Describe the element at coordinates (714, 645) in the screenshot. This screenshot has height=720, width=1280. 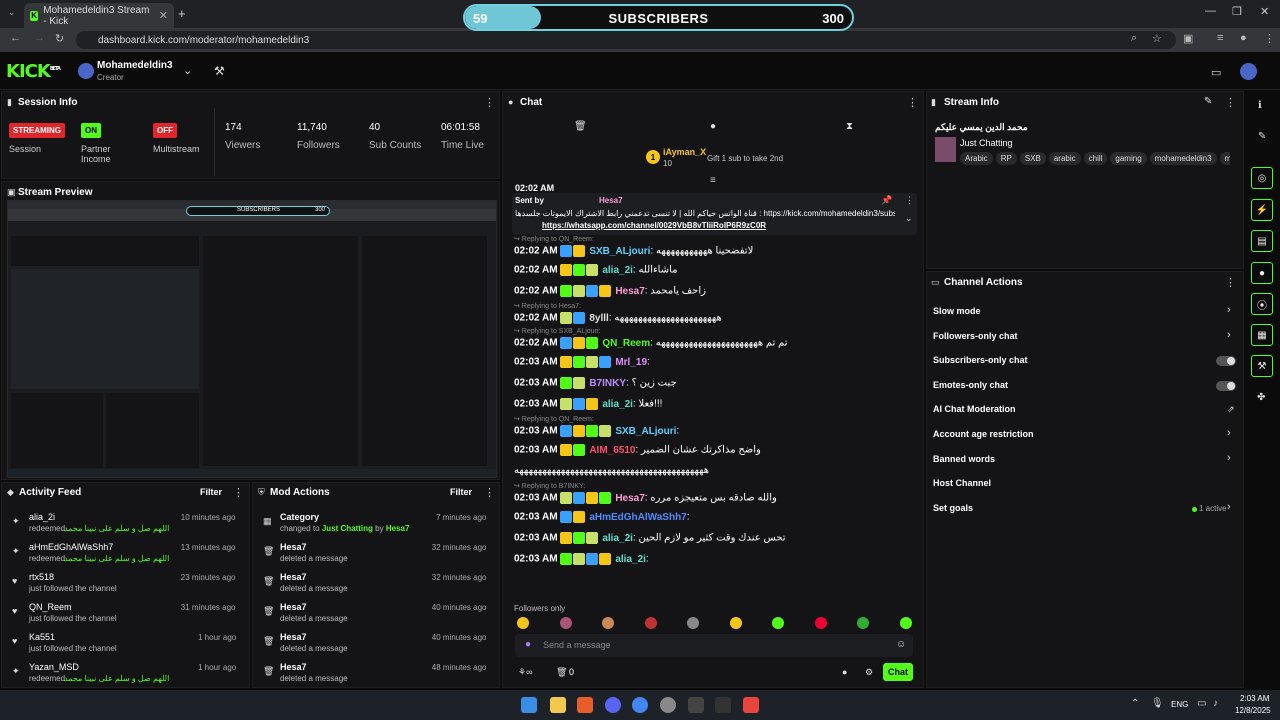
I see `chat-input: ● Send a message ☺` at that location.